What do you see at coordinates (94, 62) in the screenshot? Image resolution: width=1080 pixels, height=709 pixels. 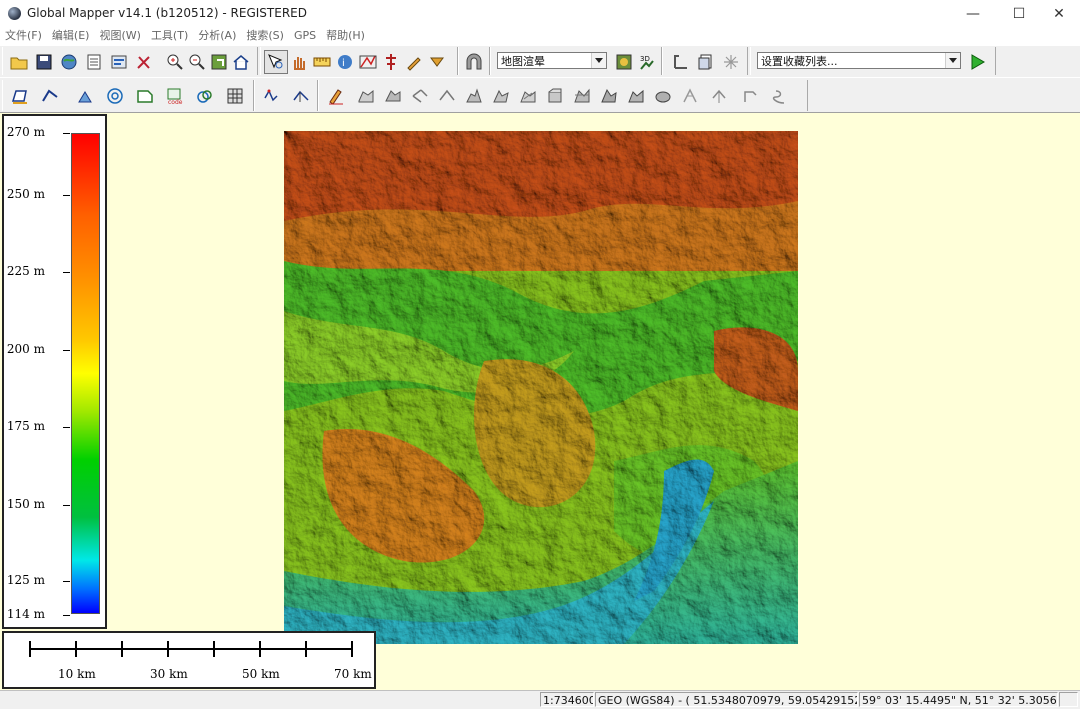 I see `layer-list-icon` at bounding box center [94, 62].